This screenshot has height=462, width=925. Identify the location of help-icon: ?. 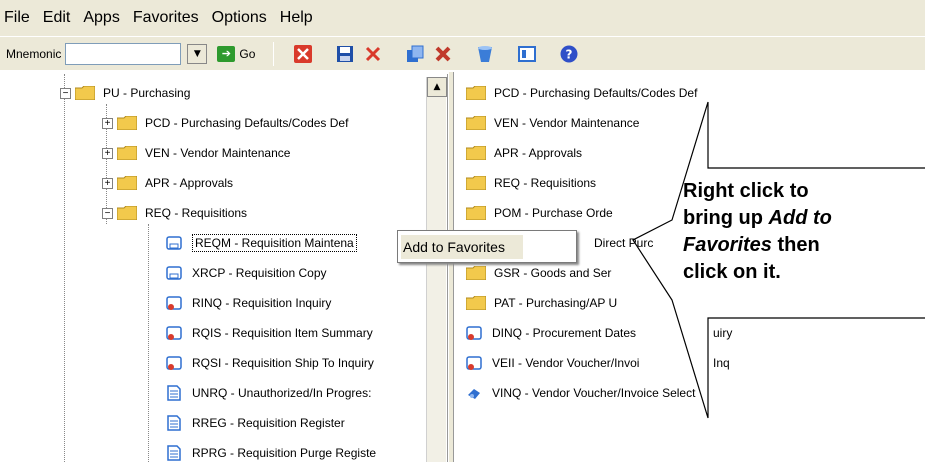
(569, 54).